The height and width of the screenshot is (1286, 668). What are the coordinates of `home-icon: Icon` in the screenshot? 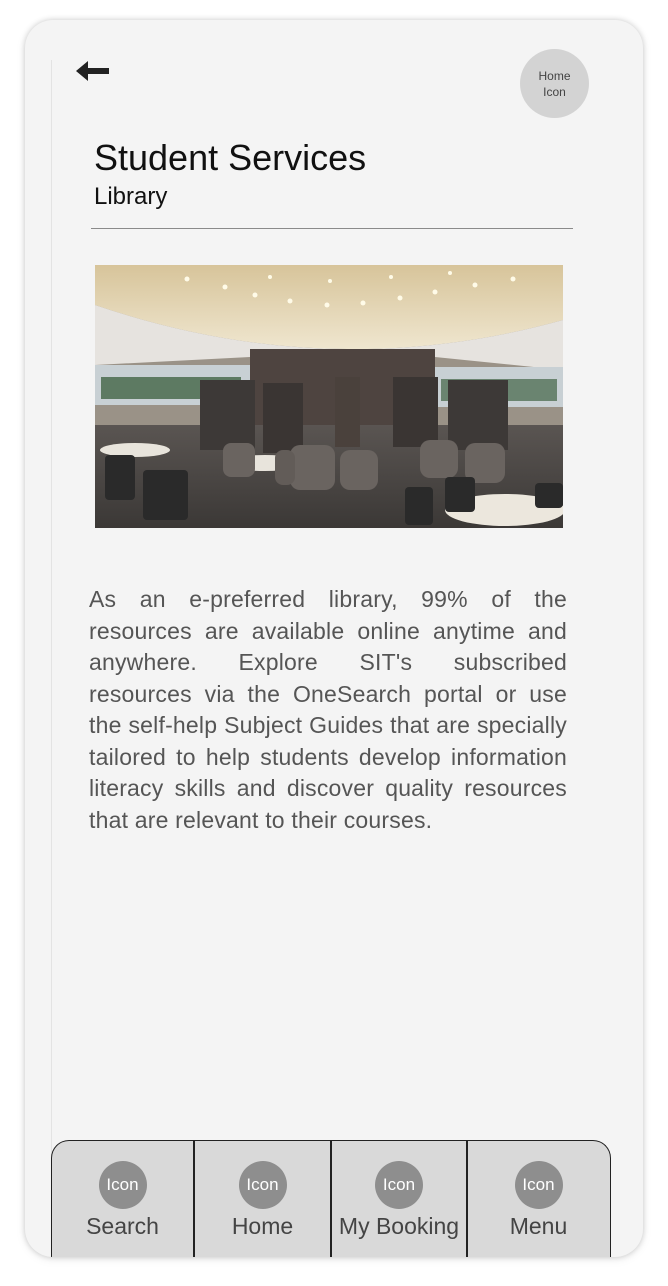 It's located at (262, 1185).